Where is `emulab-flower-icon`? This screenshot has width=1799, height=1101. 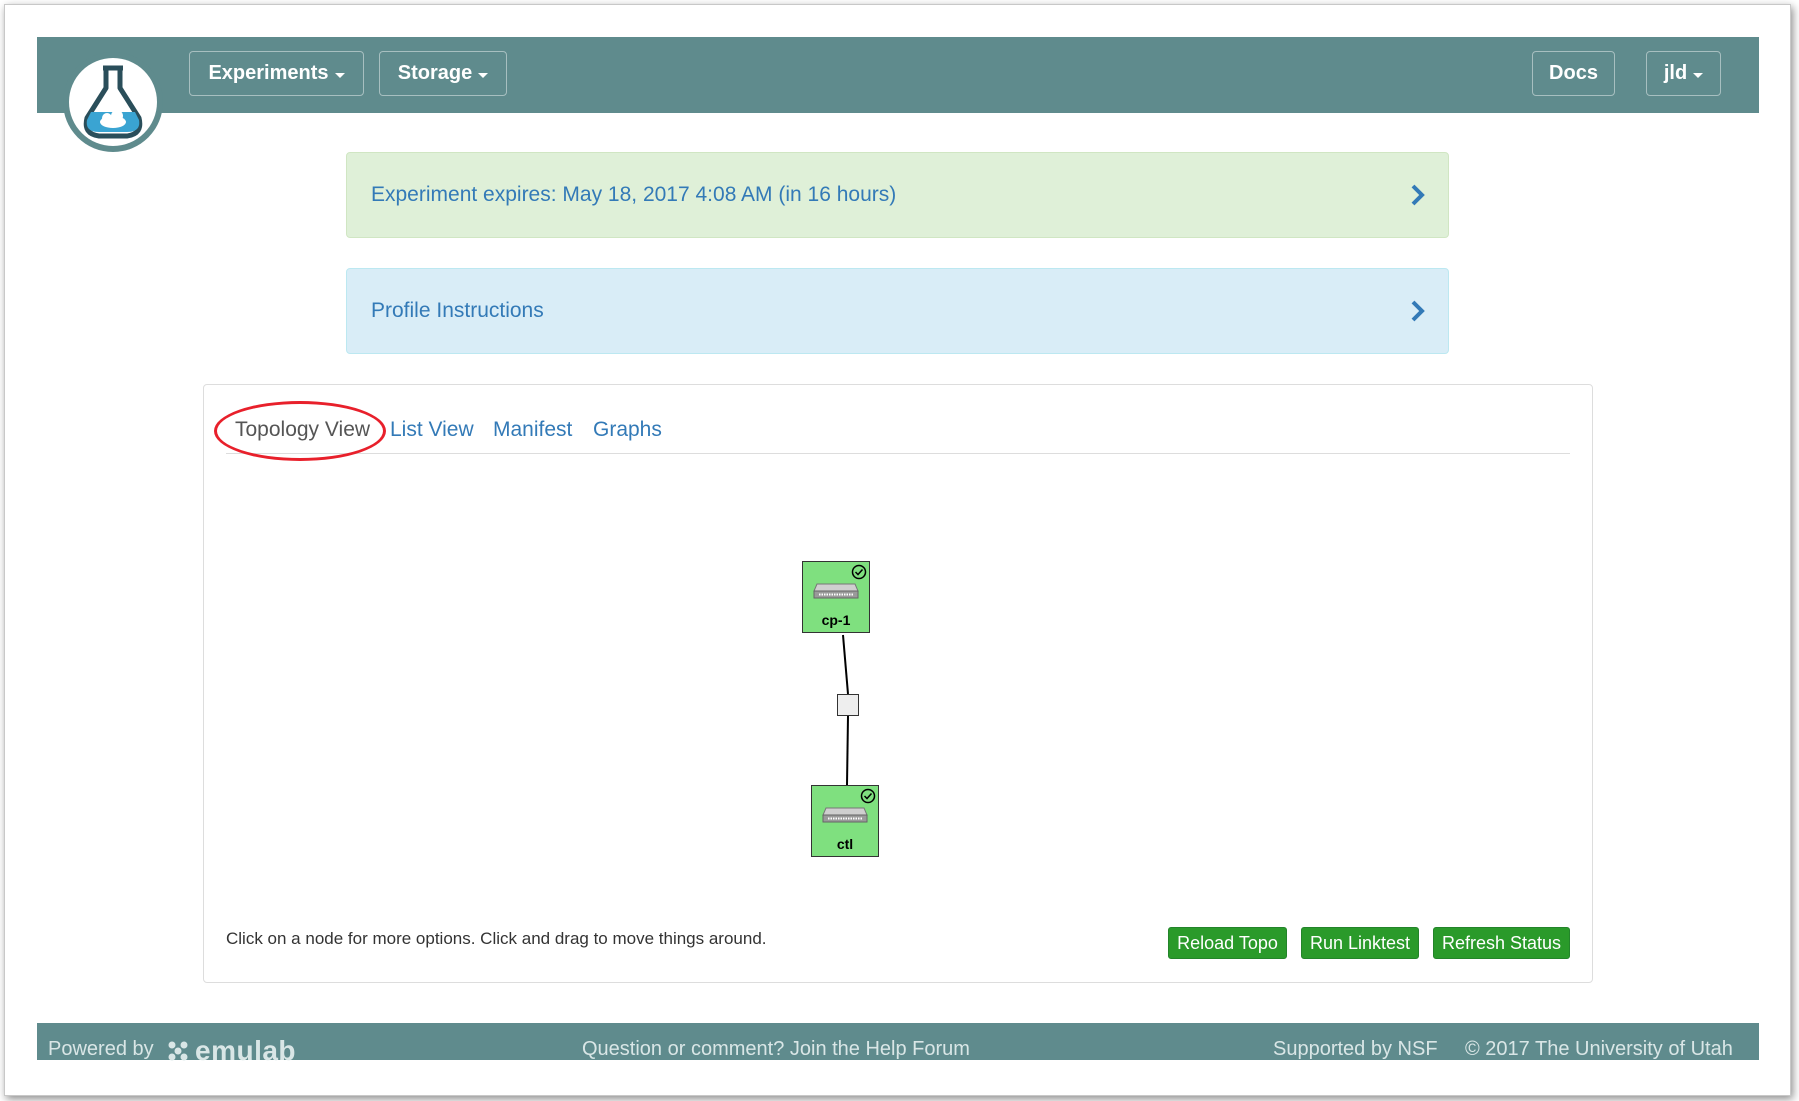
emulab-flower-icon is located at coordinates (178, 1051).